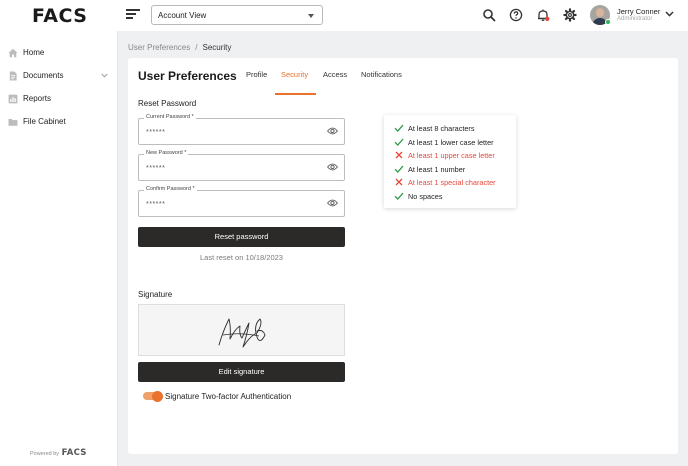 The image size is (688, 466). I want to click on two-factor-label: Signature Two-factor Authentication, so click(228, 396).